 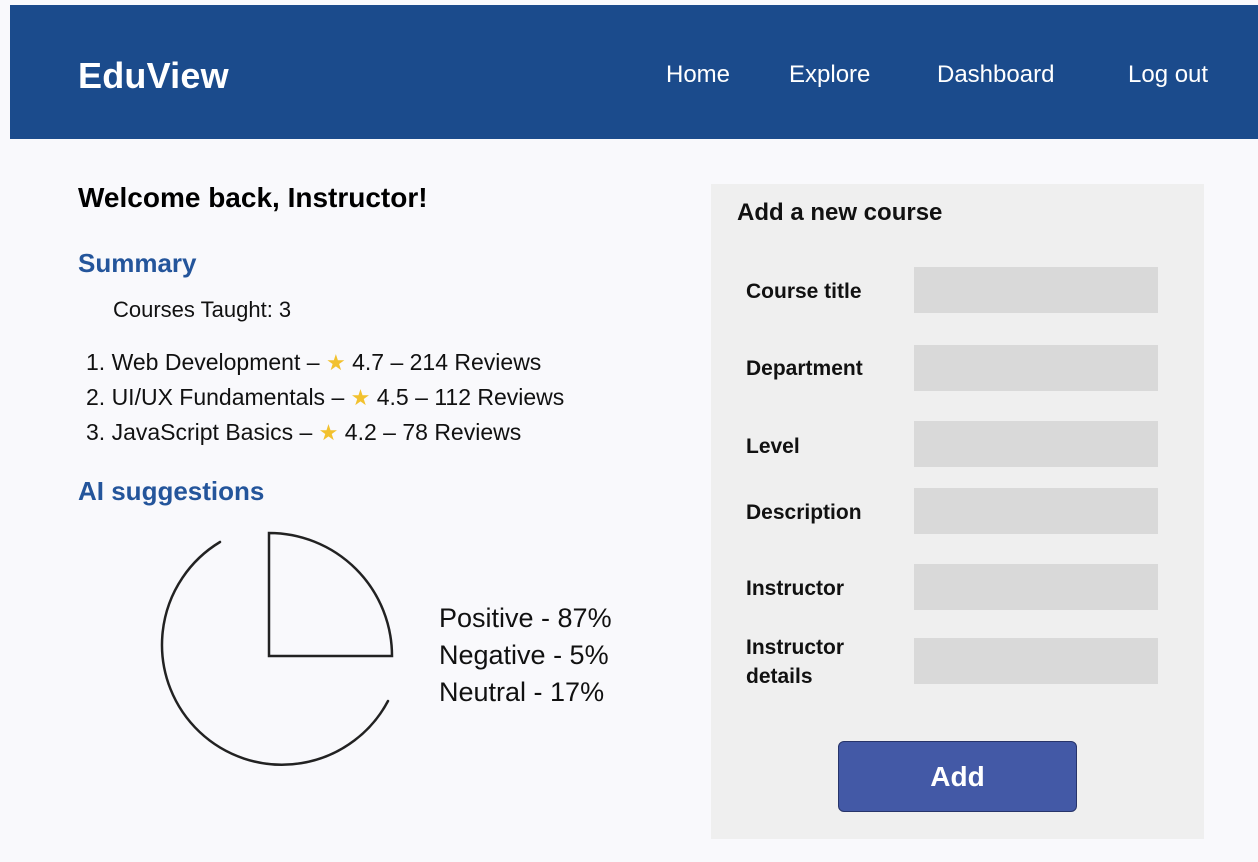 I want to click on nav-explore-link: Explore, so click(x=829, y=75).